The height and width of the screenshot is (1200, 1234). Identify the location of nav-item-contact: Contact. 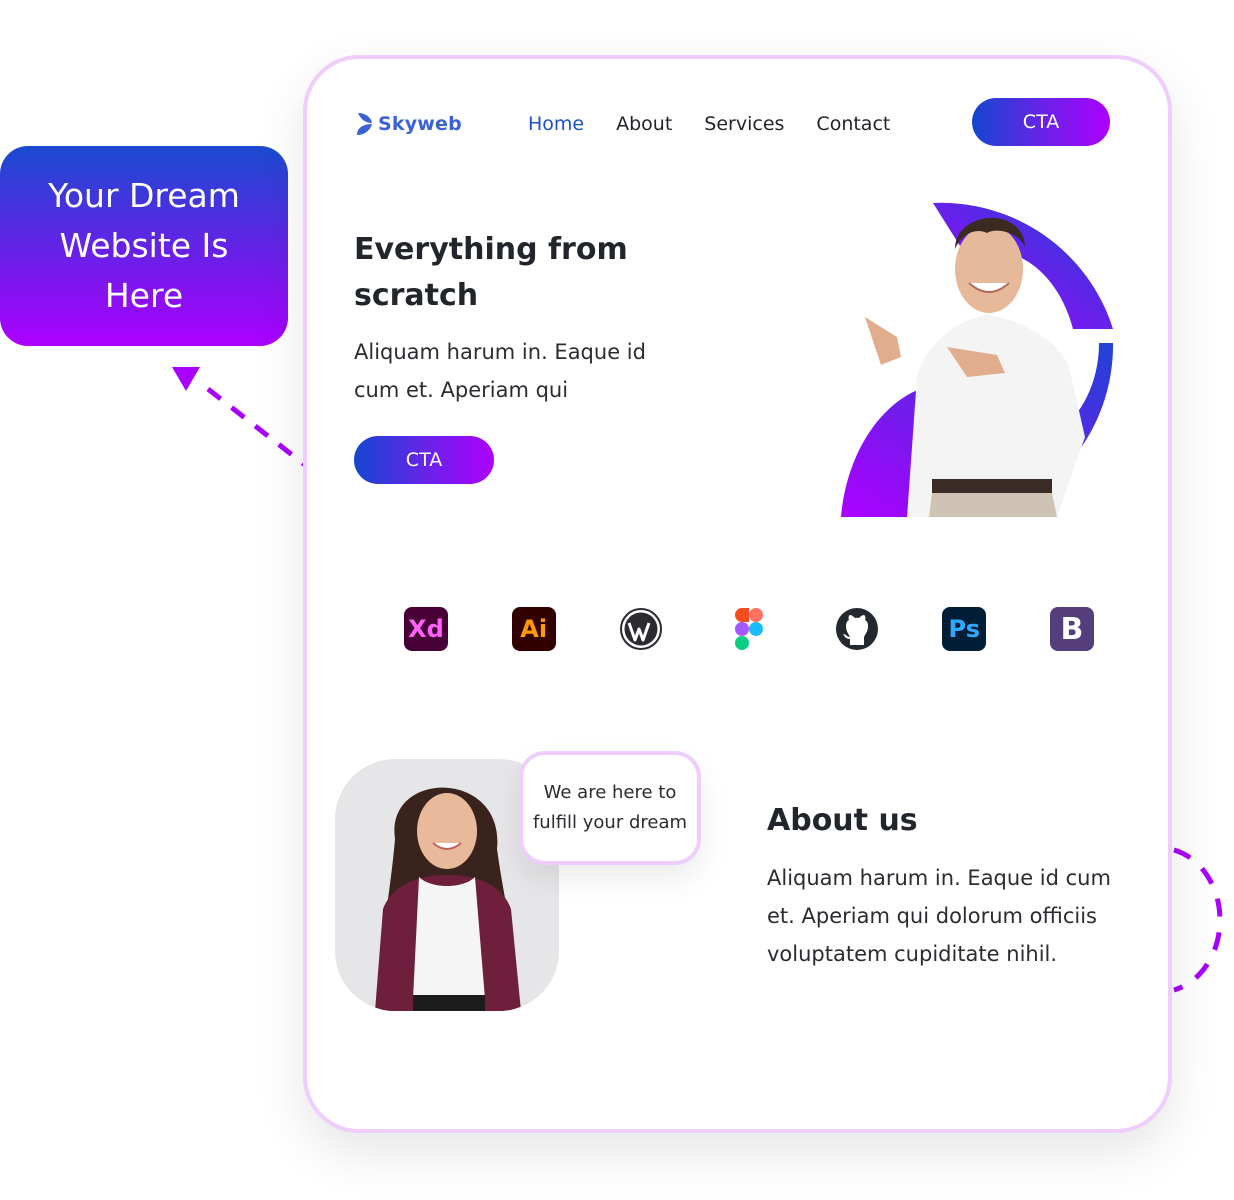
(853, 124).